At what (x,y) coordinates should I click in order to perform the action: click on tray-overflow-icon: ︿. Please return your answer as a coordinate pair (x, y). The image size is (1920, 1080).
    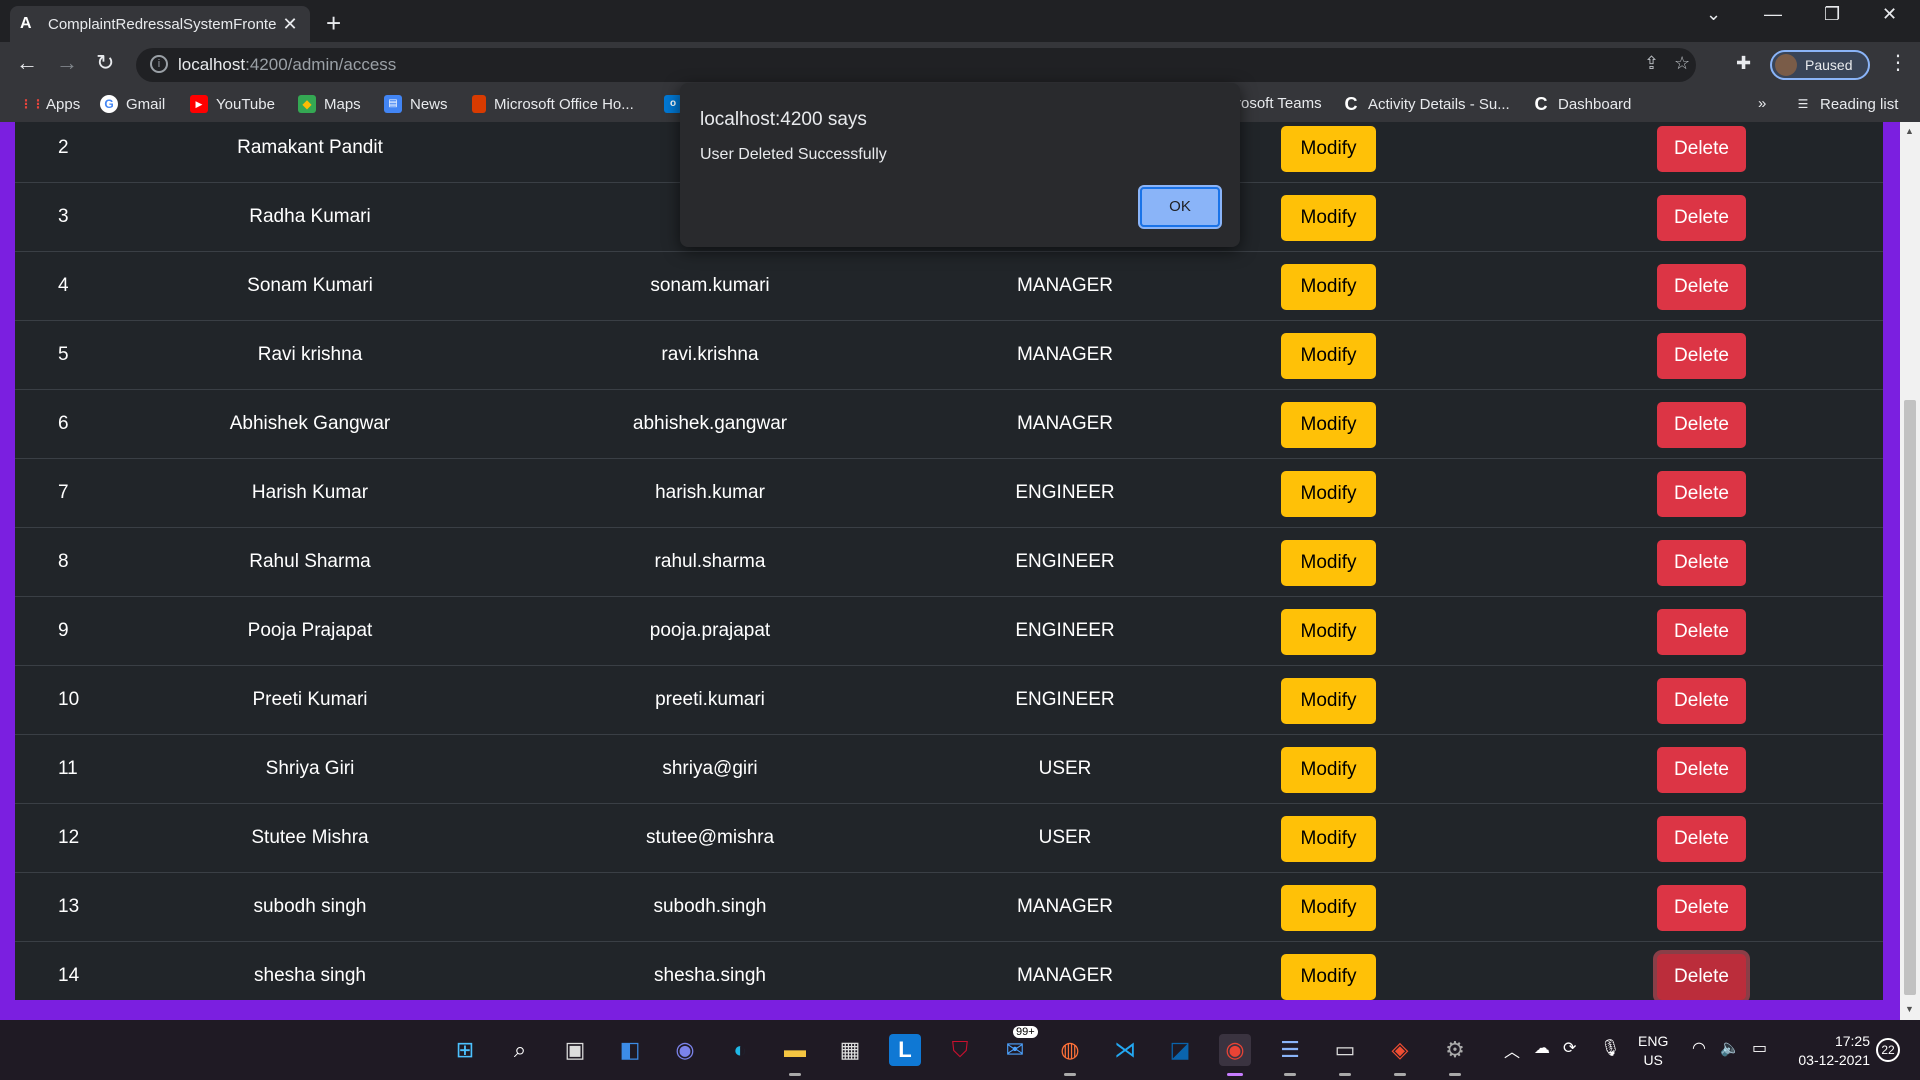
    Looking at the image, I should click on (1512, 1050).